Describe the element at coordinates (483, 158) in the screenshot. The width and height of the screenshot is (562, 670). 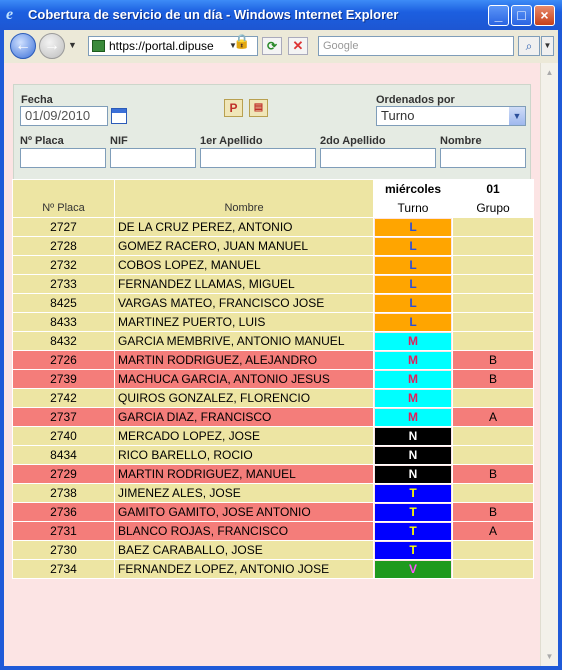
I see `nombre-input` at that location.